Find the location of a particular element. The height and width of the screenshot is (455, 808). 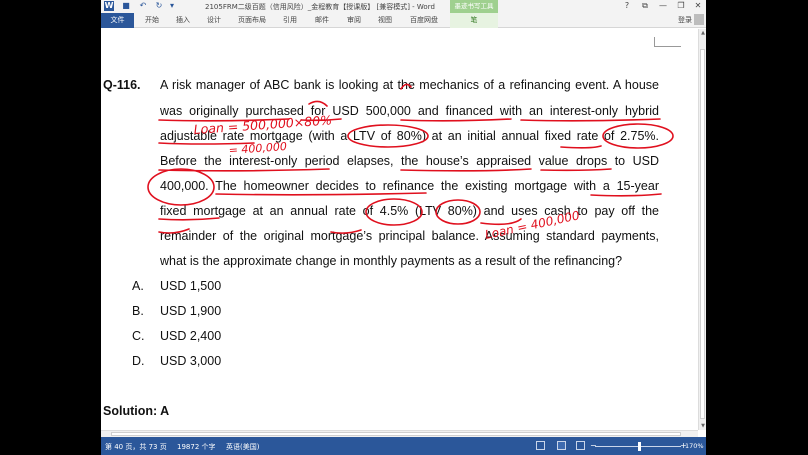

question-number: Q-116. is located at coordinates (122, 85).